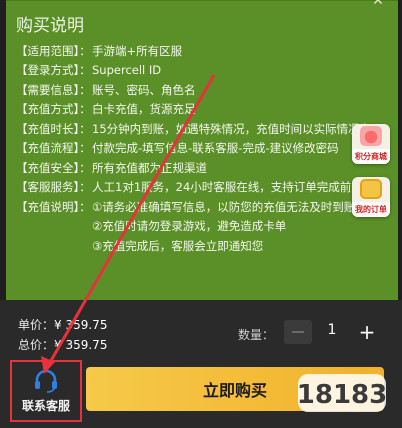 This screenshot has height=428, width=402. Describe the element at coordinates (256, 335) in the screenshot. I see `quantity-label: 数量：` at that location.